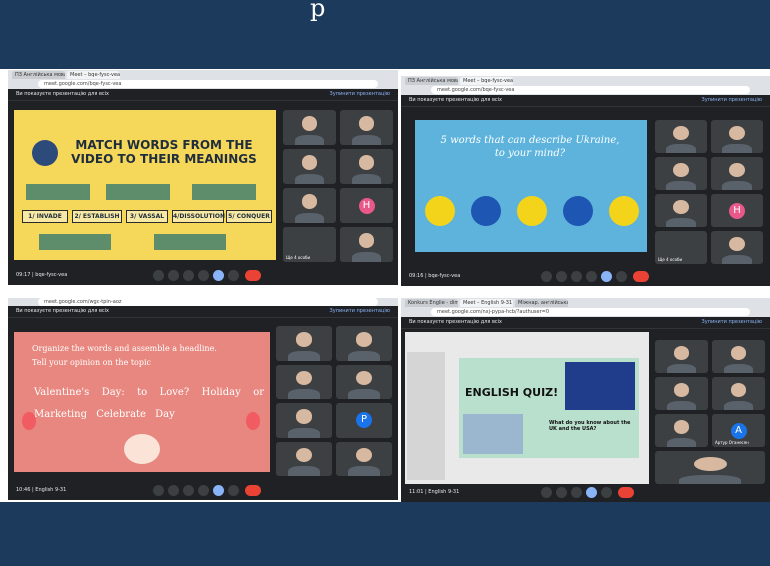 Image resolution: width=770 pixels, height=566 pixels. I want to click on meet-controls: 11:01 | English 9-31, so click(585, 493).